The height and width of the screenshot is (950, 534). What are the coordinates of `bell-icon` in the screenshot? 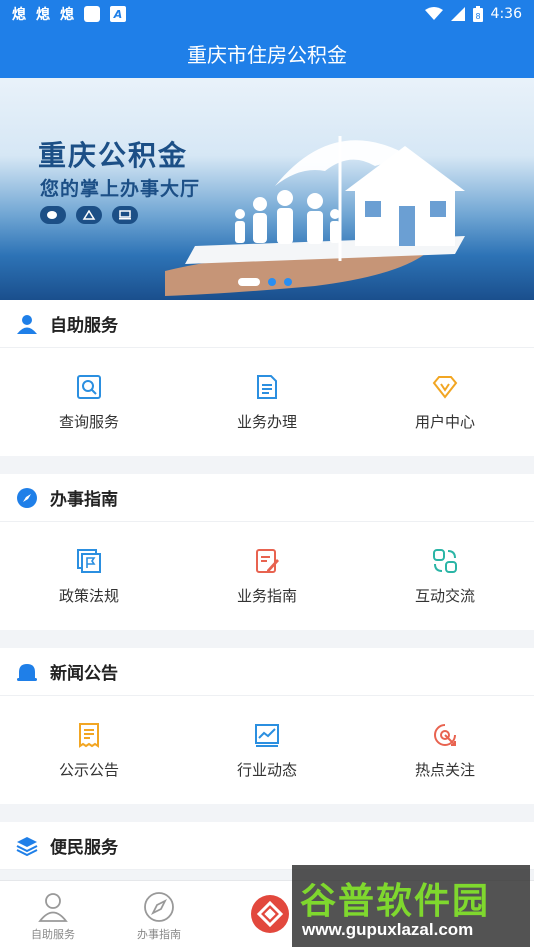 It's located at (27, 672).